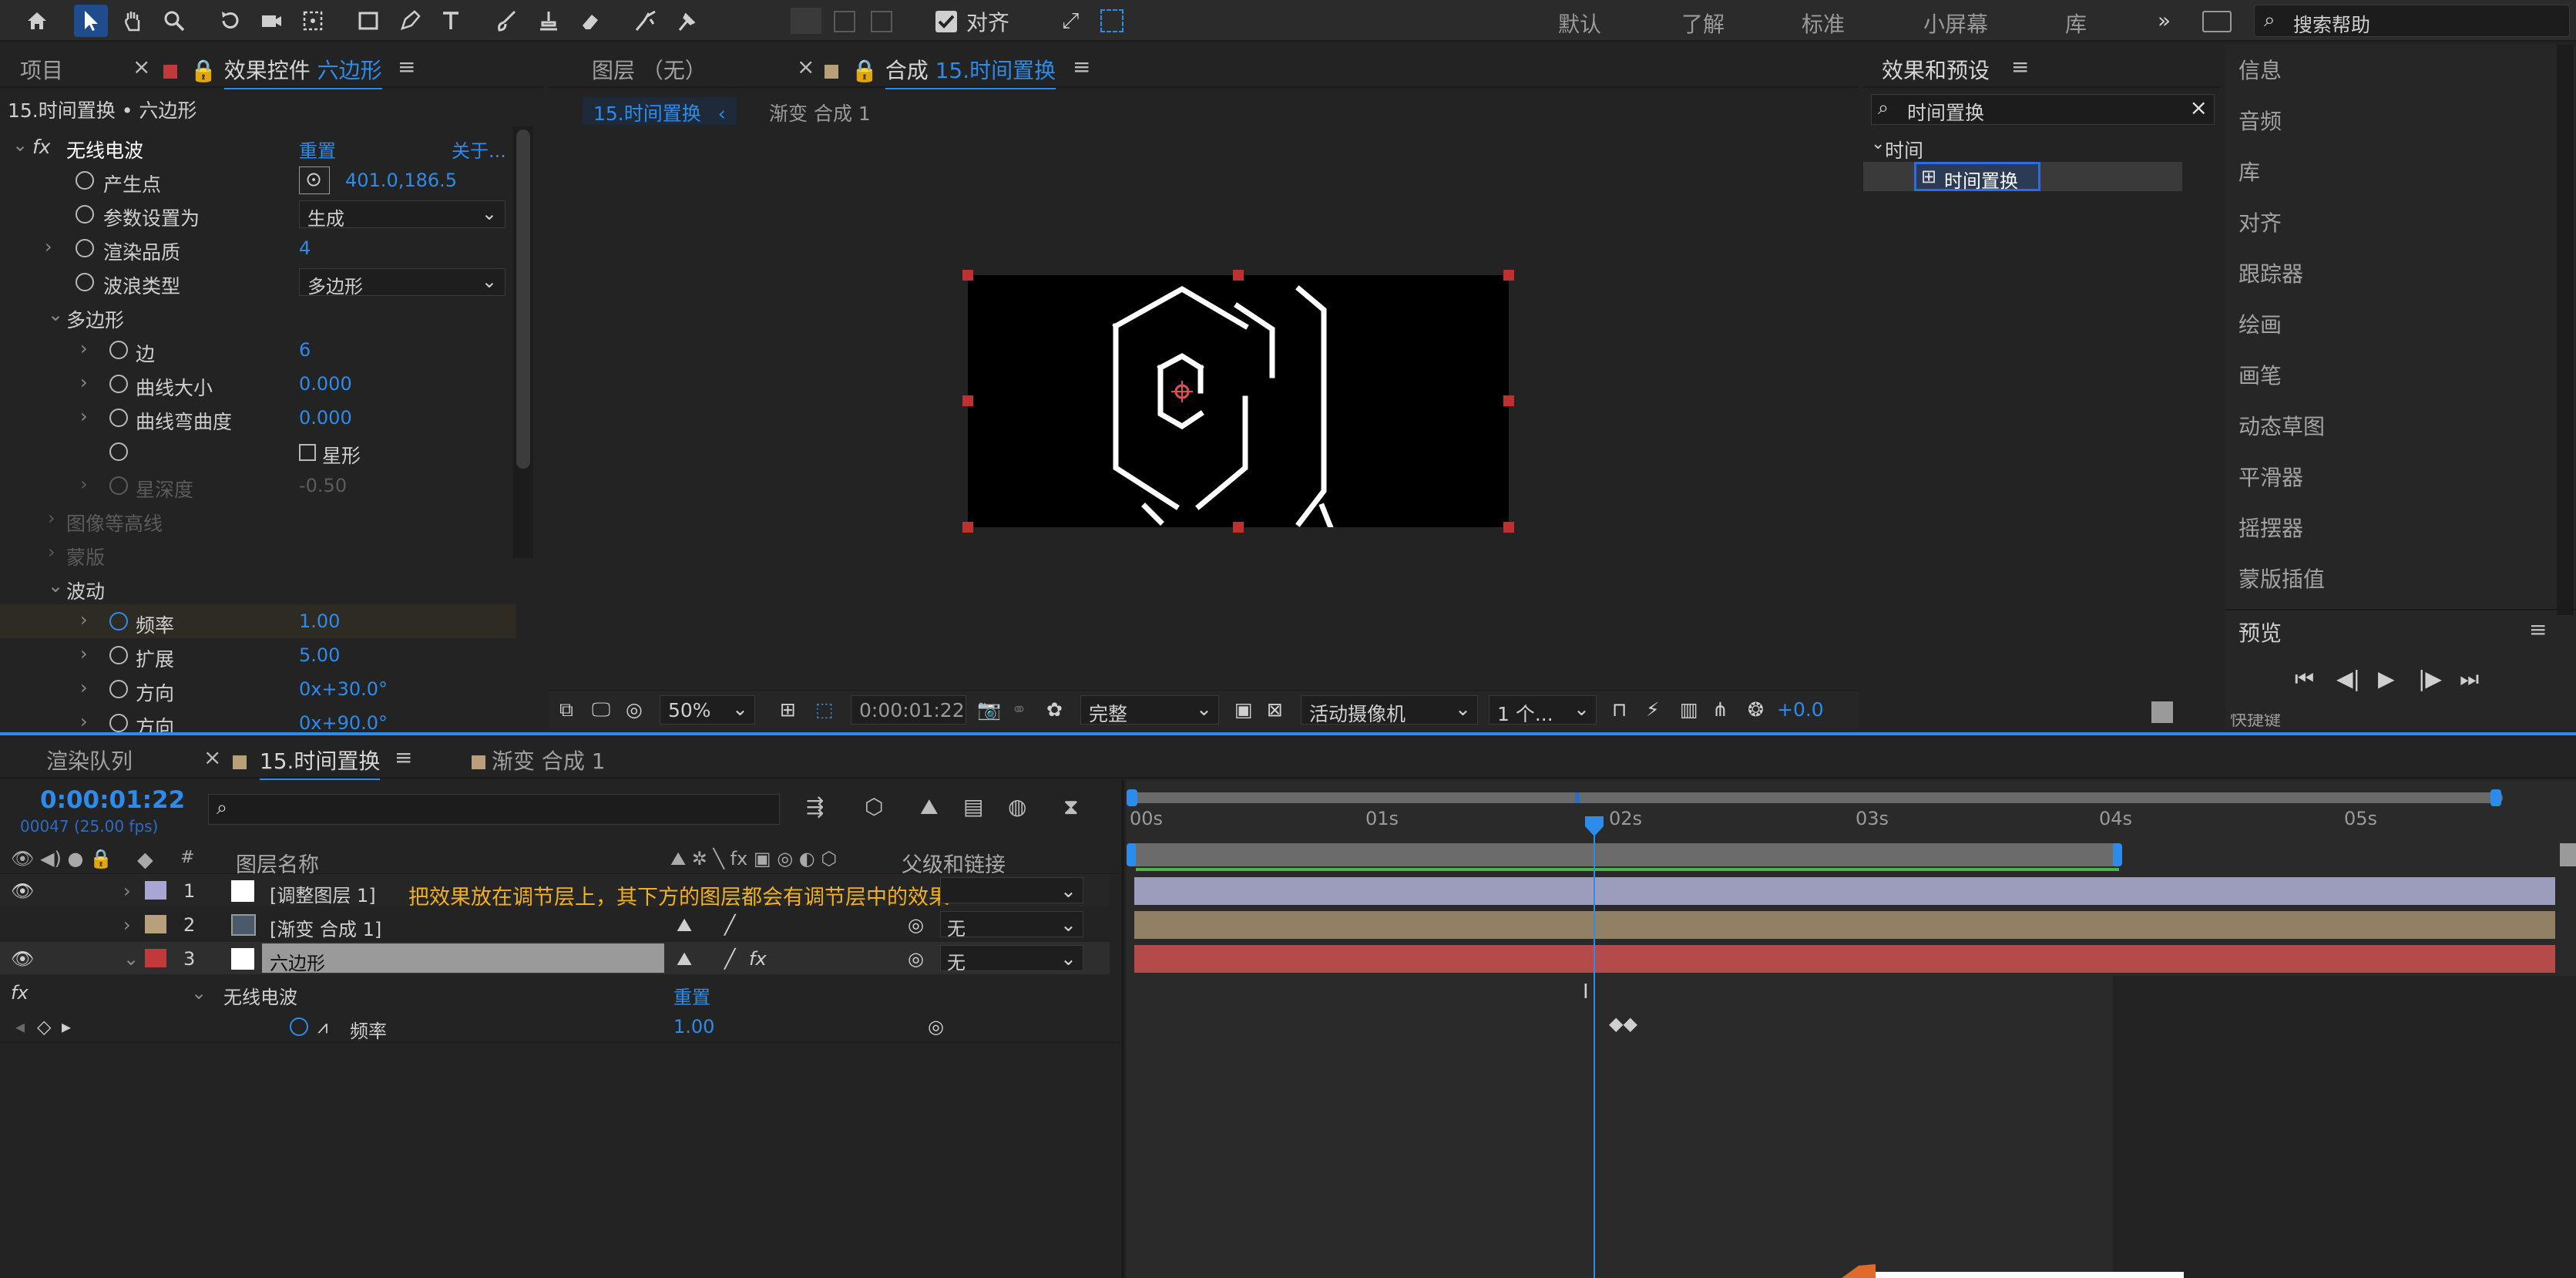  Describe the element at coordinates (946, 21) in the screenshot. I see `align-checkbox` at that location.